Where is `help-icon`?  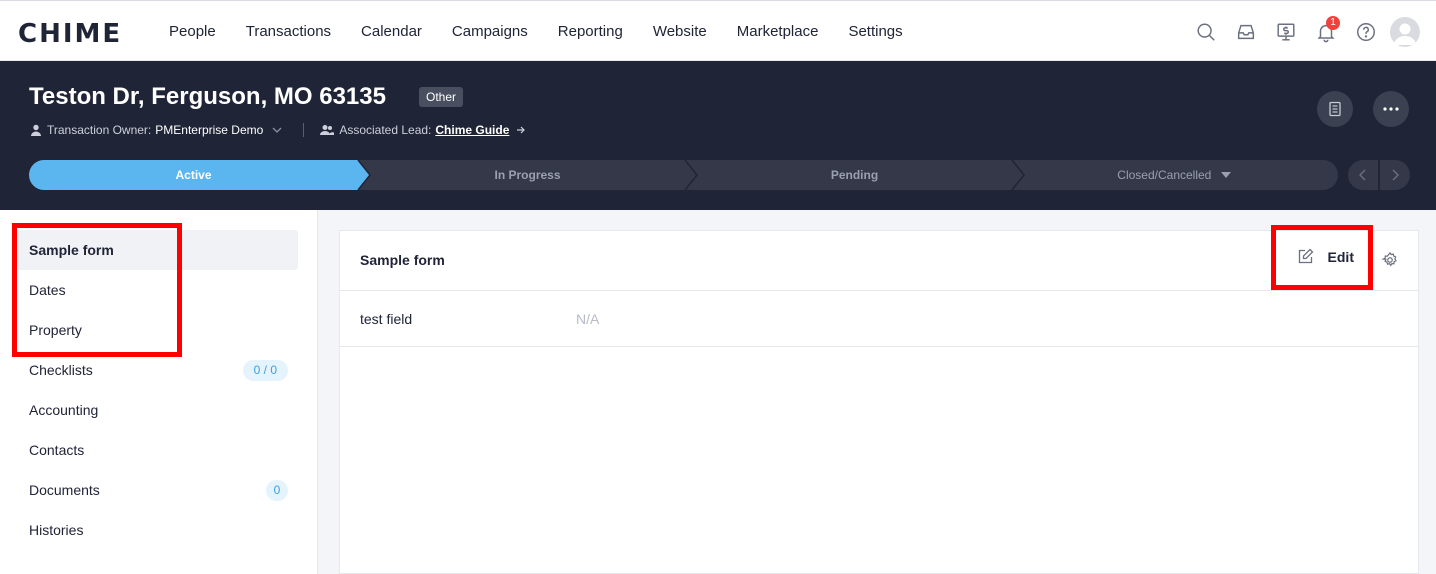 help-icon is located at coordinates (1366, 32).